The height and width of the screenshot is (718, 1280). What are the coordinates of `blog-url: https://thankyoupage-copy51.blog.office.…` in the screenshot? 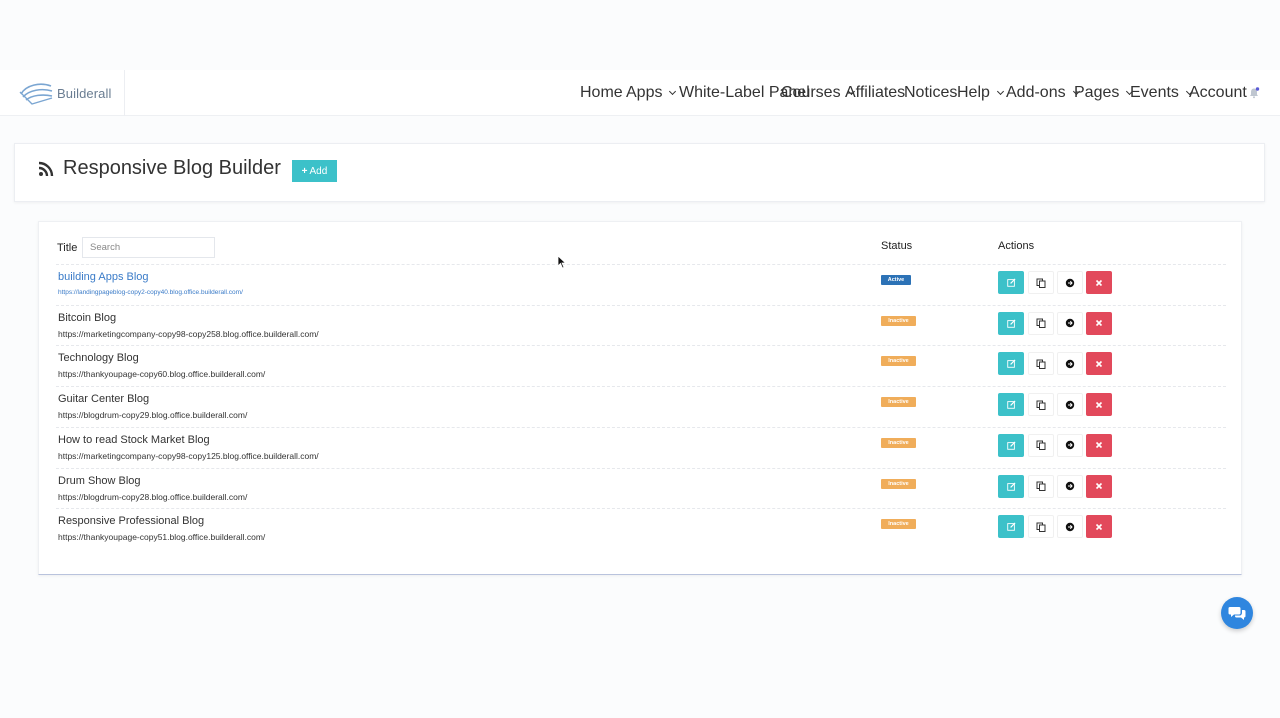 It's located at (161, 537).